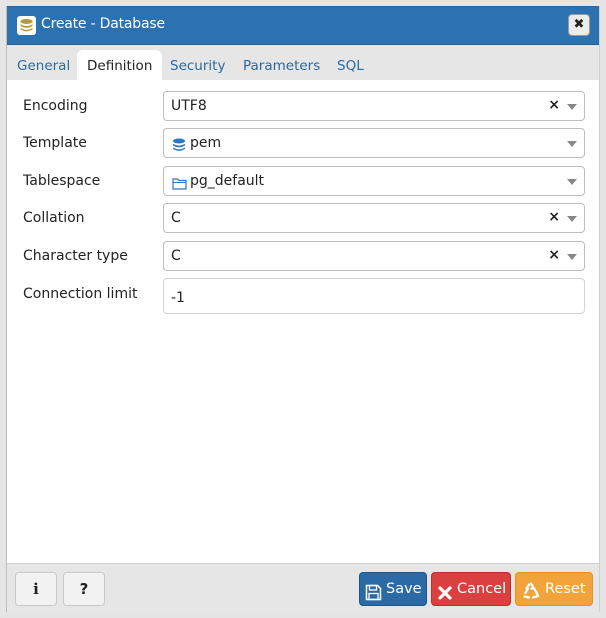  What do you see at coordinates (374, 106) in the screenshot?
I see `encoding-select: UTF8 ×` at bounding box center [374, 106].